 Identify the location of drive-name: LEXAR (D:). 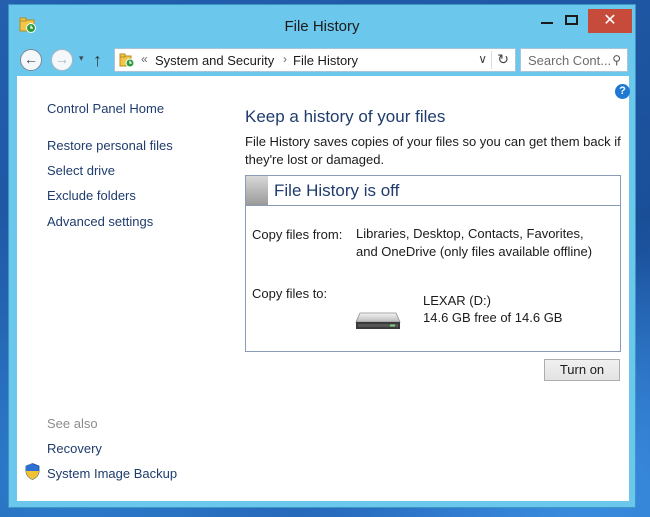
(457, 300).